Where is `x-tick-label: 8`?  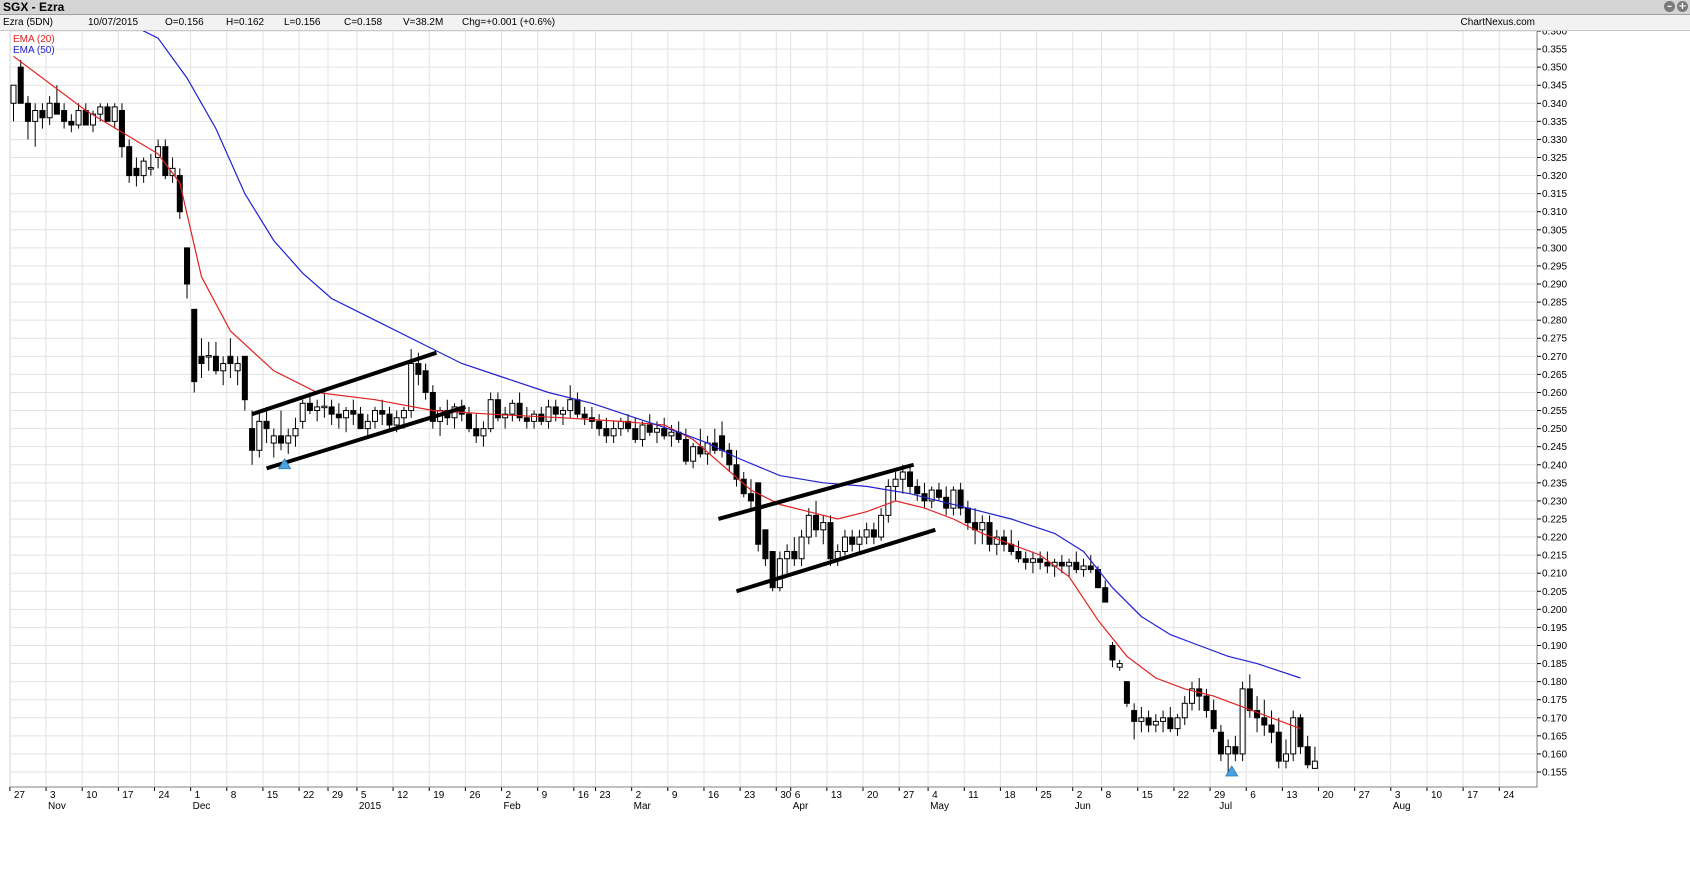
x-tick-label: 8 is located at coordinates (234, 795).